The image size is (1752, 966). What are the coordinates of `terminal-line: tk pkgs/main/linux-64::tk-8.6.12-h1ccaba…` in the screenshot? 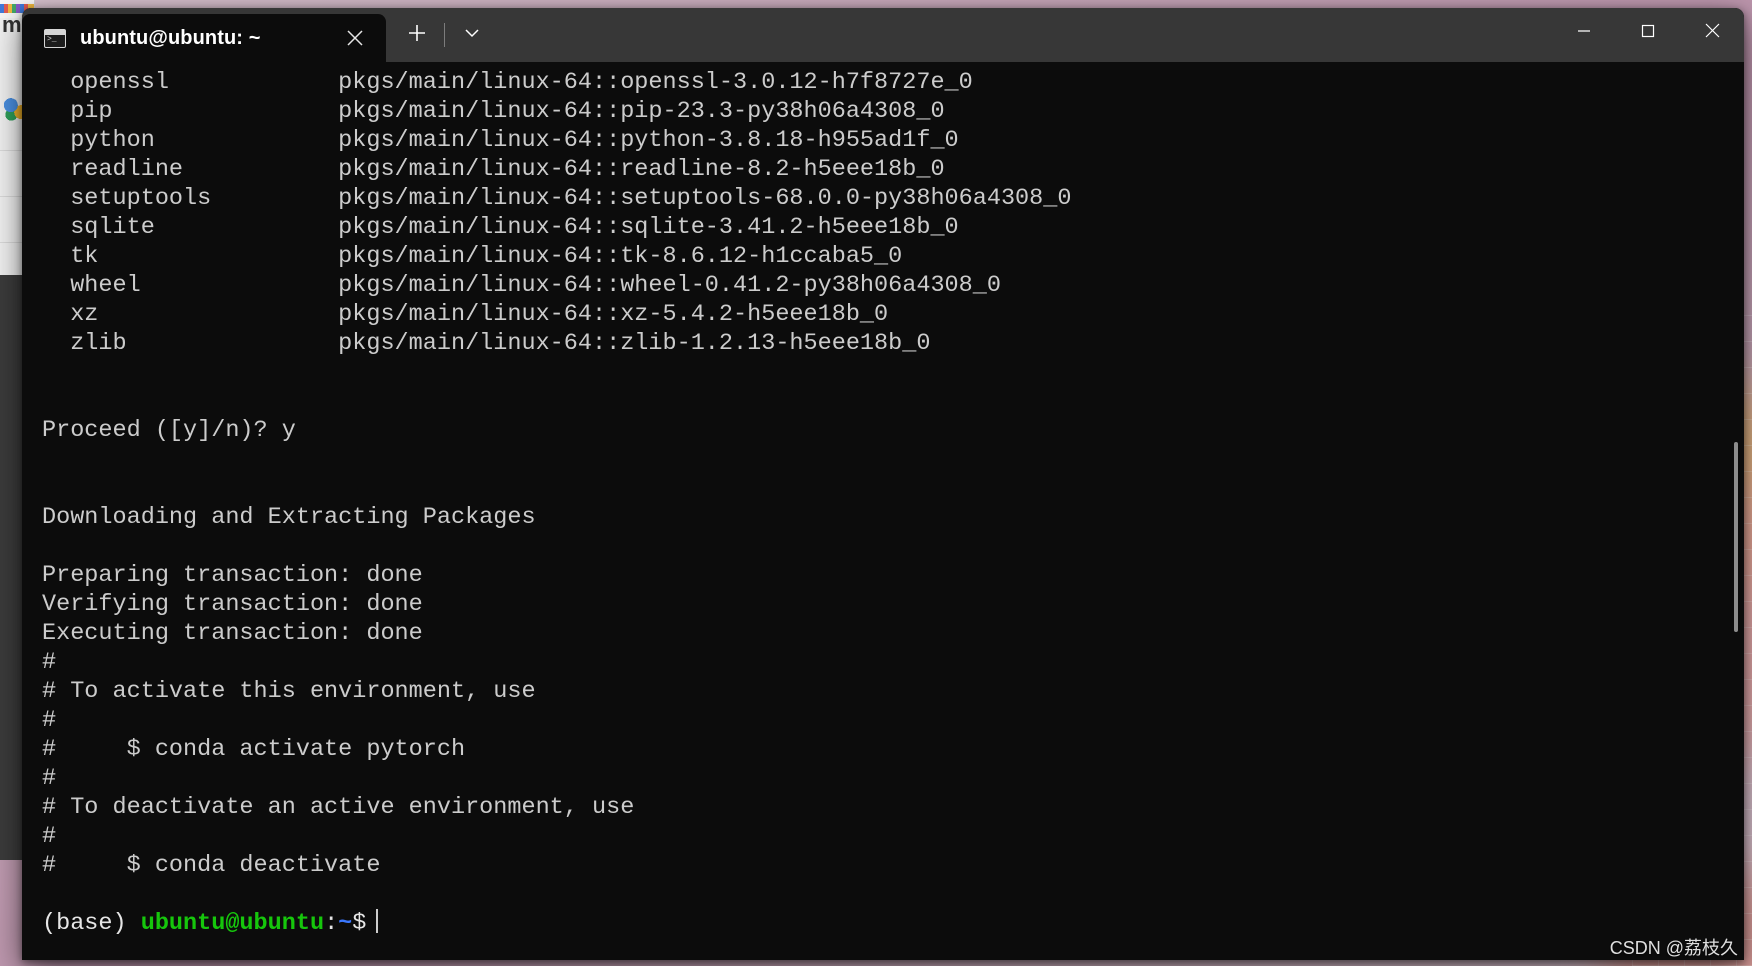 It's located at (472, 256).